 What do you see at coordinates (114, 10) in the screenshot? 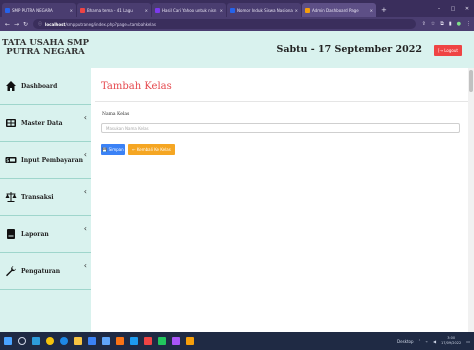
I see `browser-tab: Bhama tema - 41 Lagu ×` at bounding box center [114, 10].